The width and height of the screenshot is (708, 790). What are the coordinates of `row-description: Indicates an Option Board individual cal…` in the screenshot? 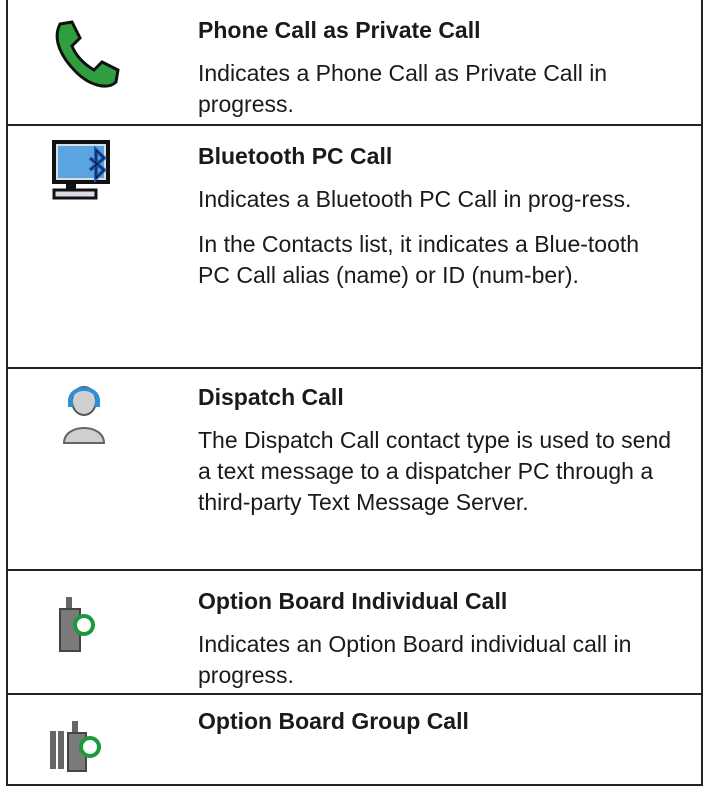 It's located at (415, 659).